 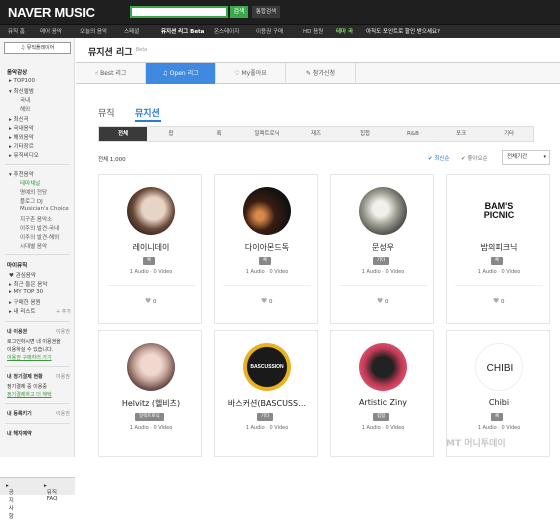 I want to click on musician-card: 다이아몬드독 록 1 Audio · 0 Video ♥ 0, so click(x=266, y=249).